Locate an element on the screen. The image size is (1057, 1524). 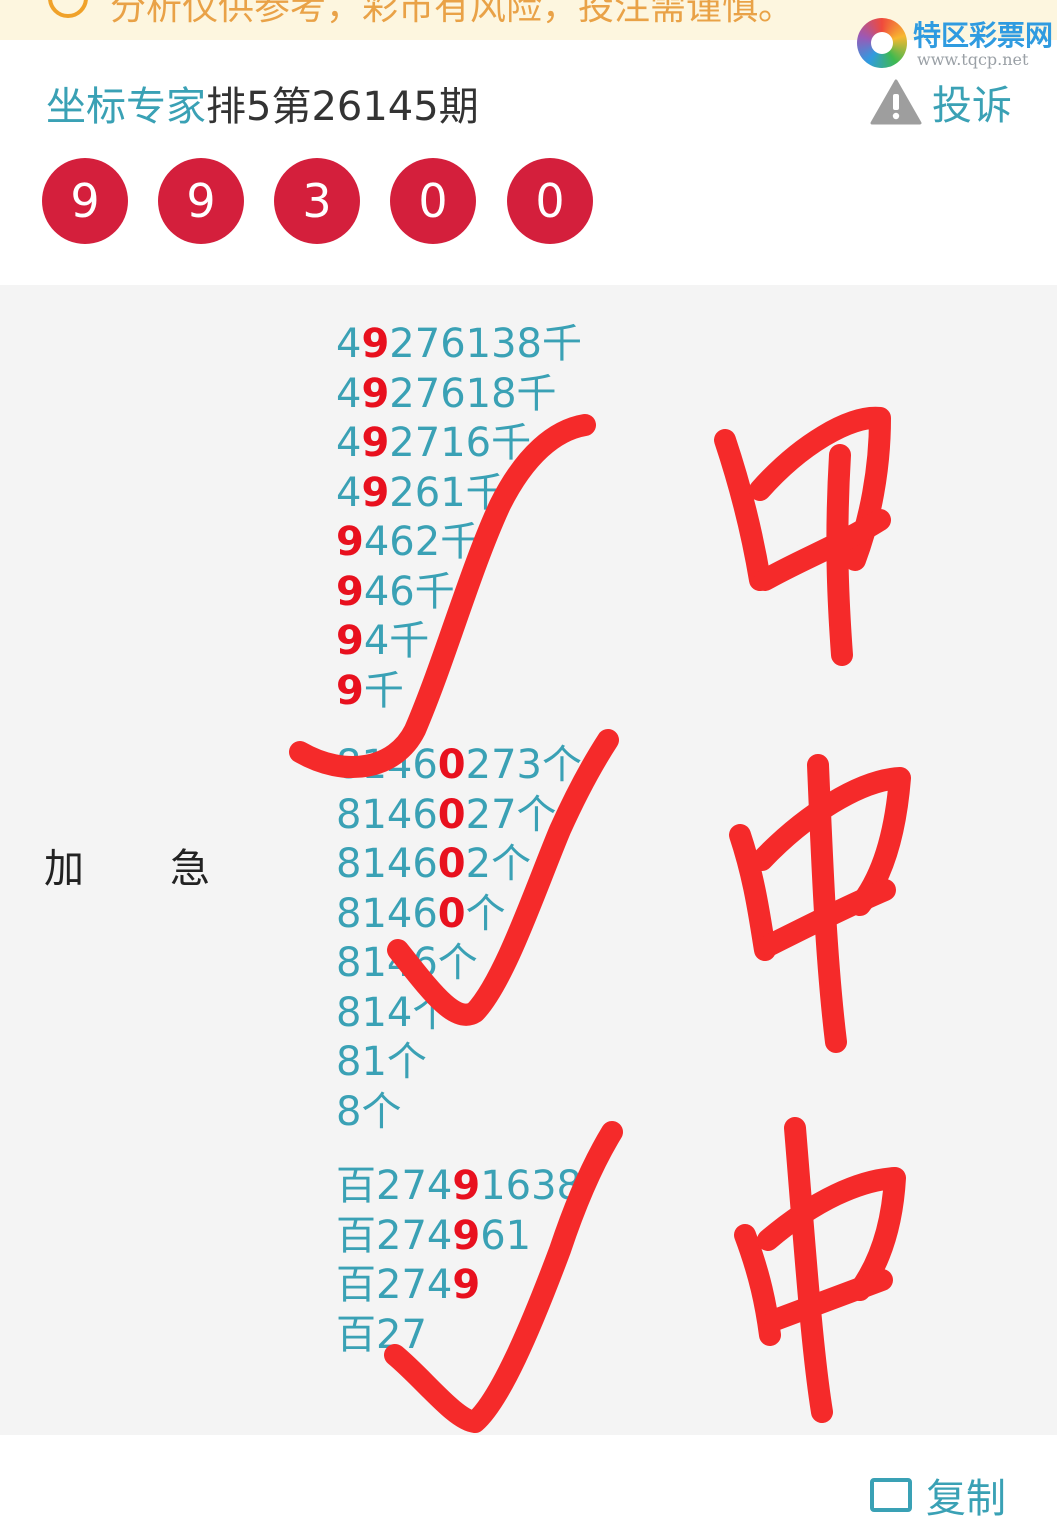
prediction-line: 百274961 is located at coordinates (459, 1237).